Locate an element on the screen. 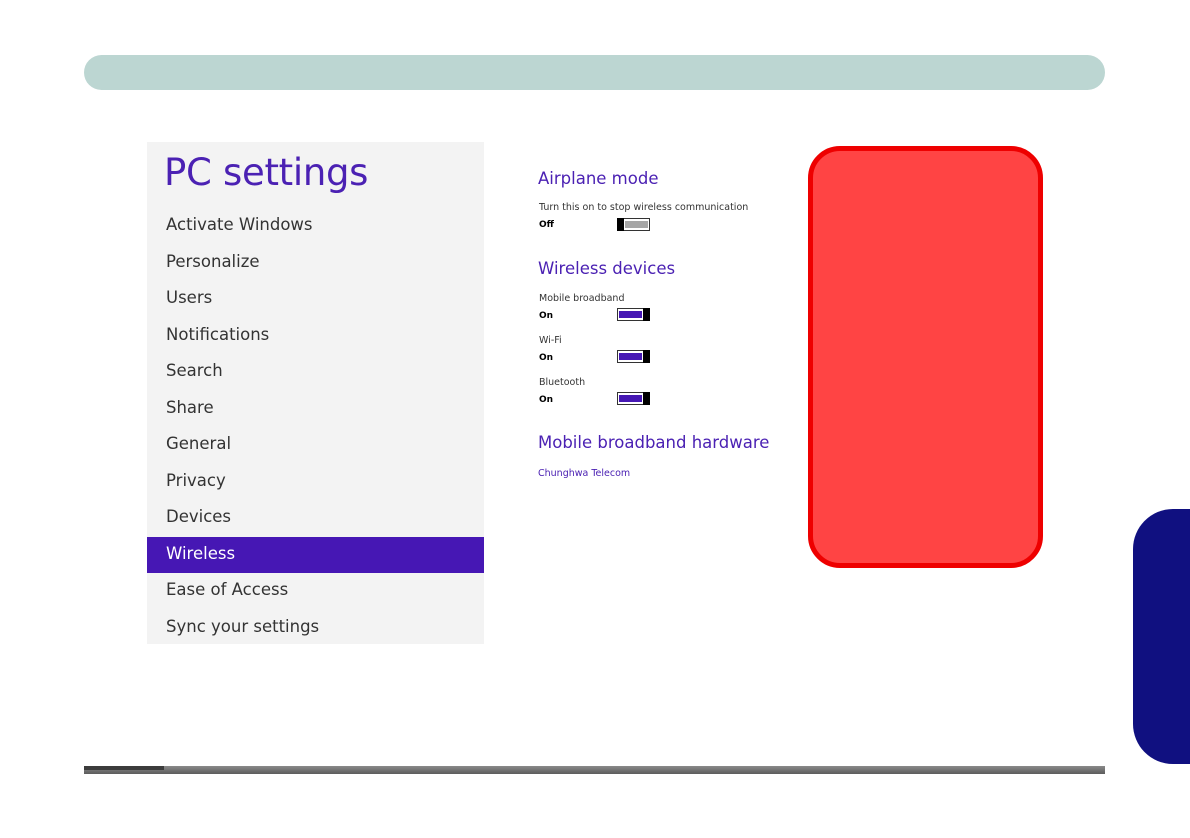  mobile-broadband-hardware-heading: Mobile broadband hardware is located at coordinates (654, 442).